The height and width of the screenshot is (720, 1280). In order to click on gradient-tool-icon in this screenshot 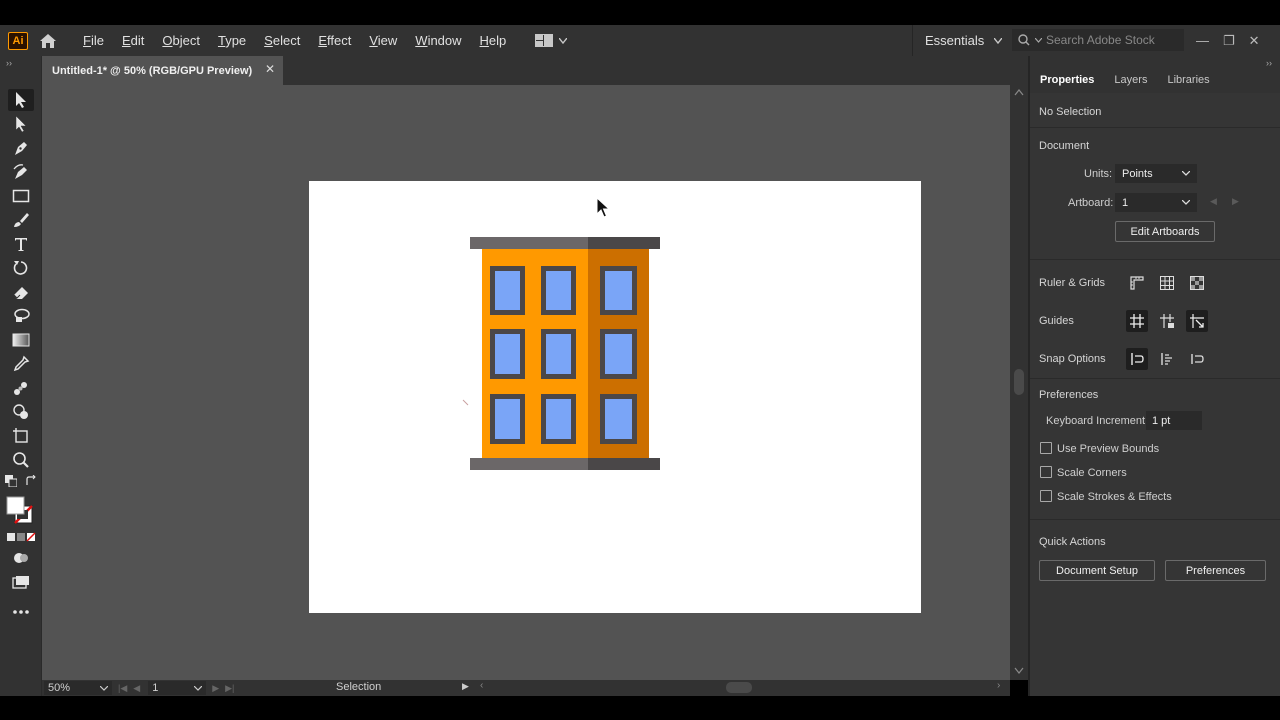, I will do `click(21, 340)`.